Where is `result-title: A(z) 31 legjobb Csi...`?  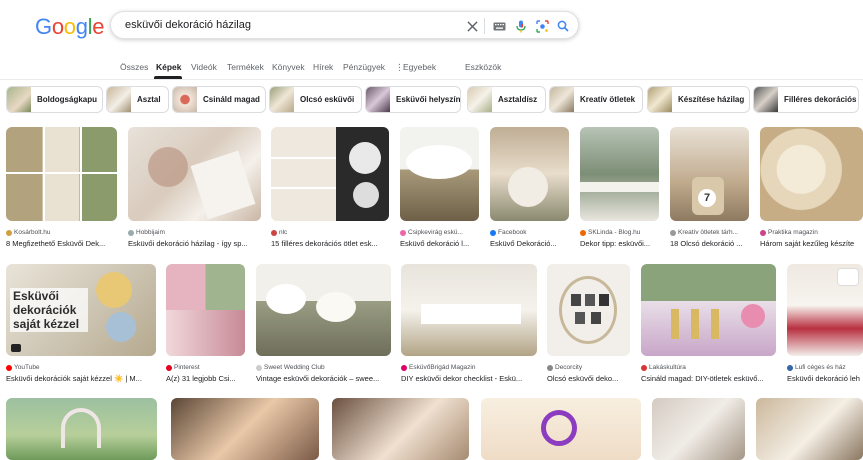 result-title: A(z) 31 legjobb Csi... is located at coordinates (205, 378).